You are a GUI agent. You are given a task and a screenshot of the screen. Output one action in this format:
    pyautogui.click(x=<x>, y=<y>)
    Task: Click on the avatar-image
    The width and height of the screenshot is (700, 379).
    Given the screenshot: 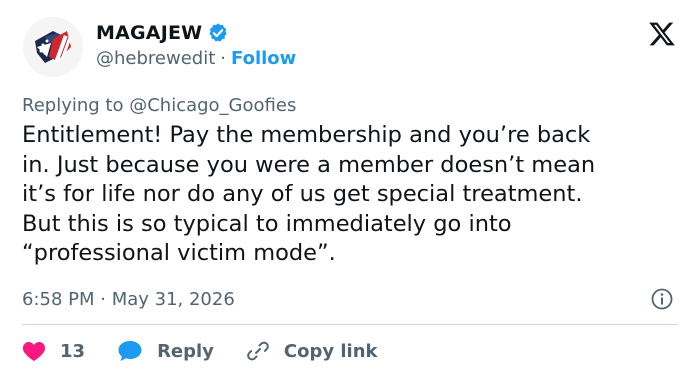 What is the action you would take?
    pyautogui.click(x=53, y=47)
    